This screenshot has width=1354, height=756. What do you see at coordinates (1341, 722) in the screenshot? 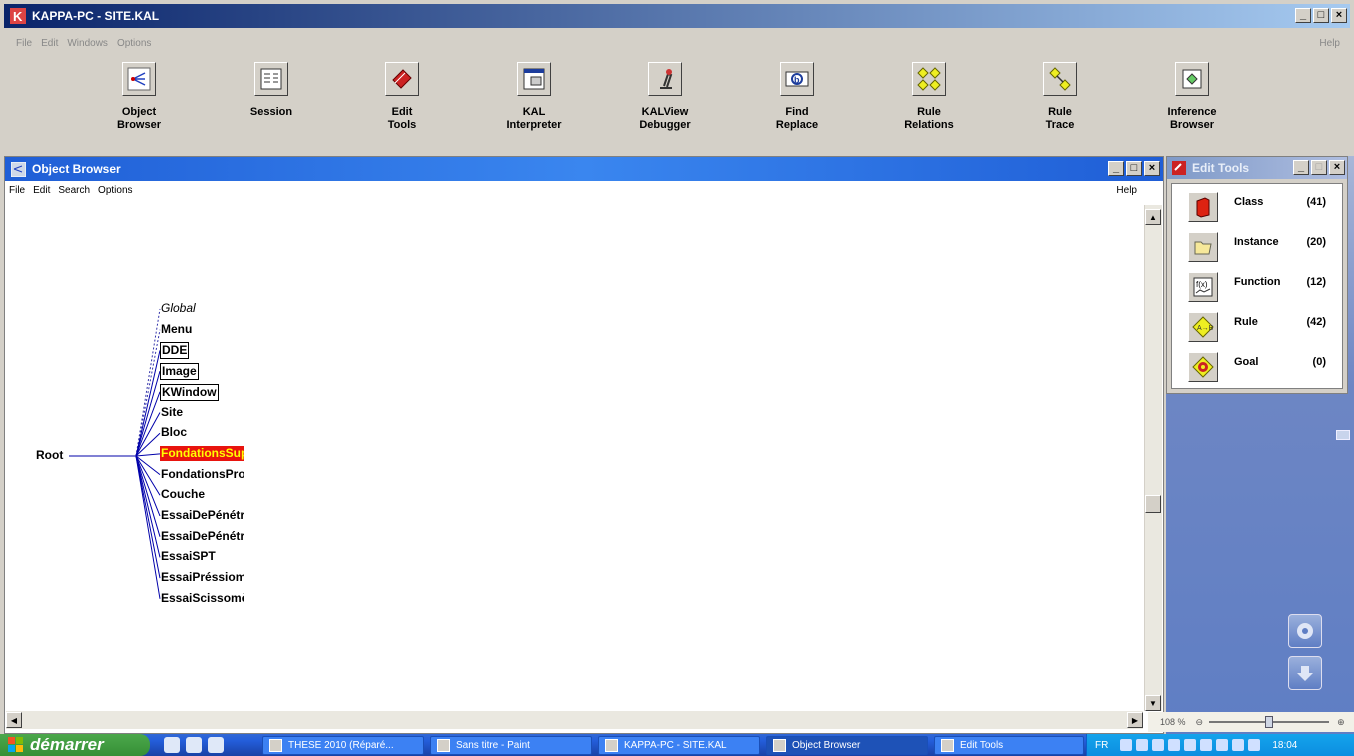
I see `zoom-in-icon: ⊕` at bounding box center [1341, 722].